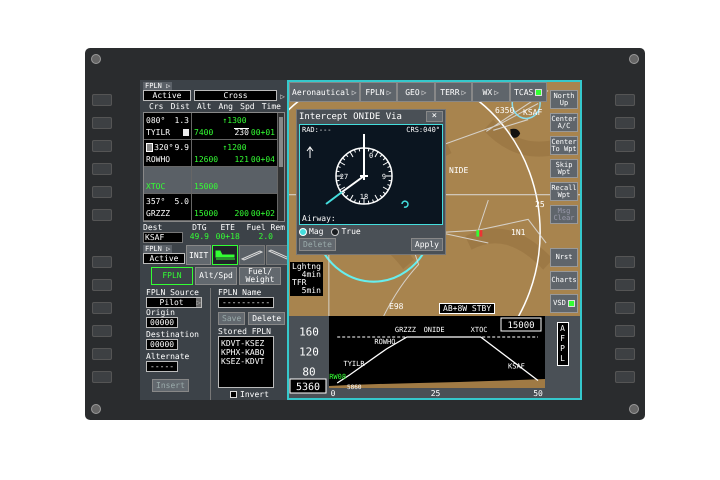 The height and width of the screenshot is (480, 720). Describe the element at coordinates (199, 255) in the screenshot. I see `init-button: INIT` at that location.